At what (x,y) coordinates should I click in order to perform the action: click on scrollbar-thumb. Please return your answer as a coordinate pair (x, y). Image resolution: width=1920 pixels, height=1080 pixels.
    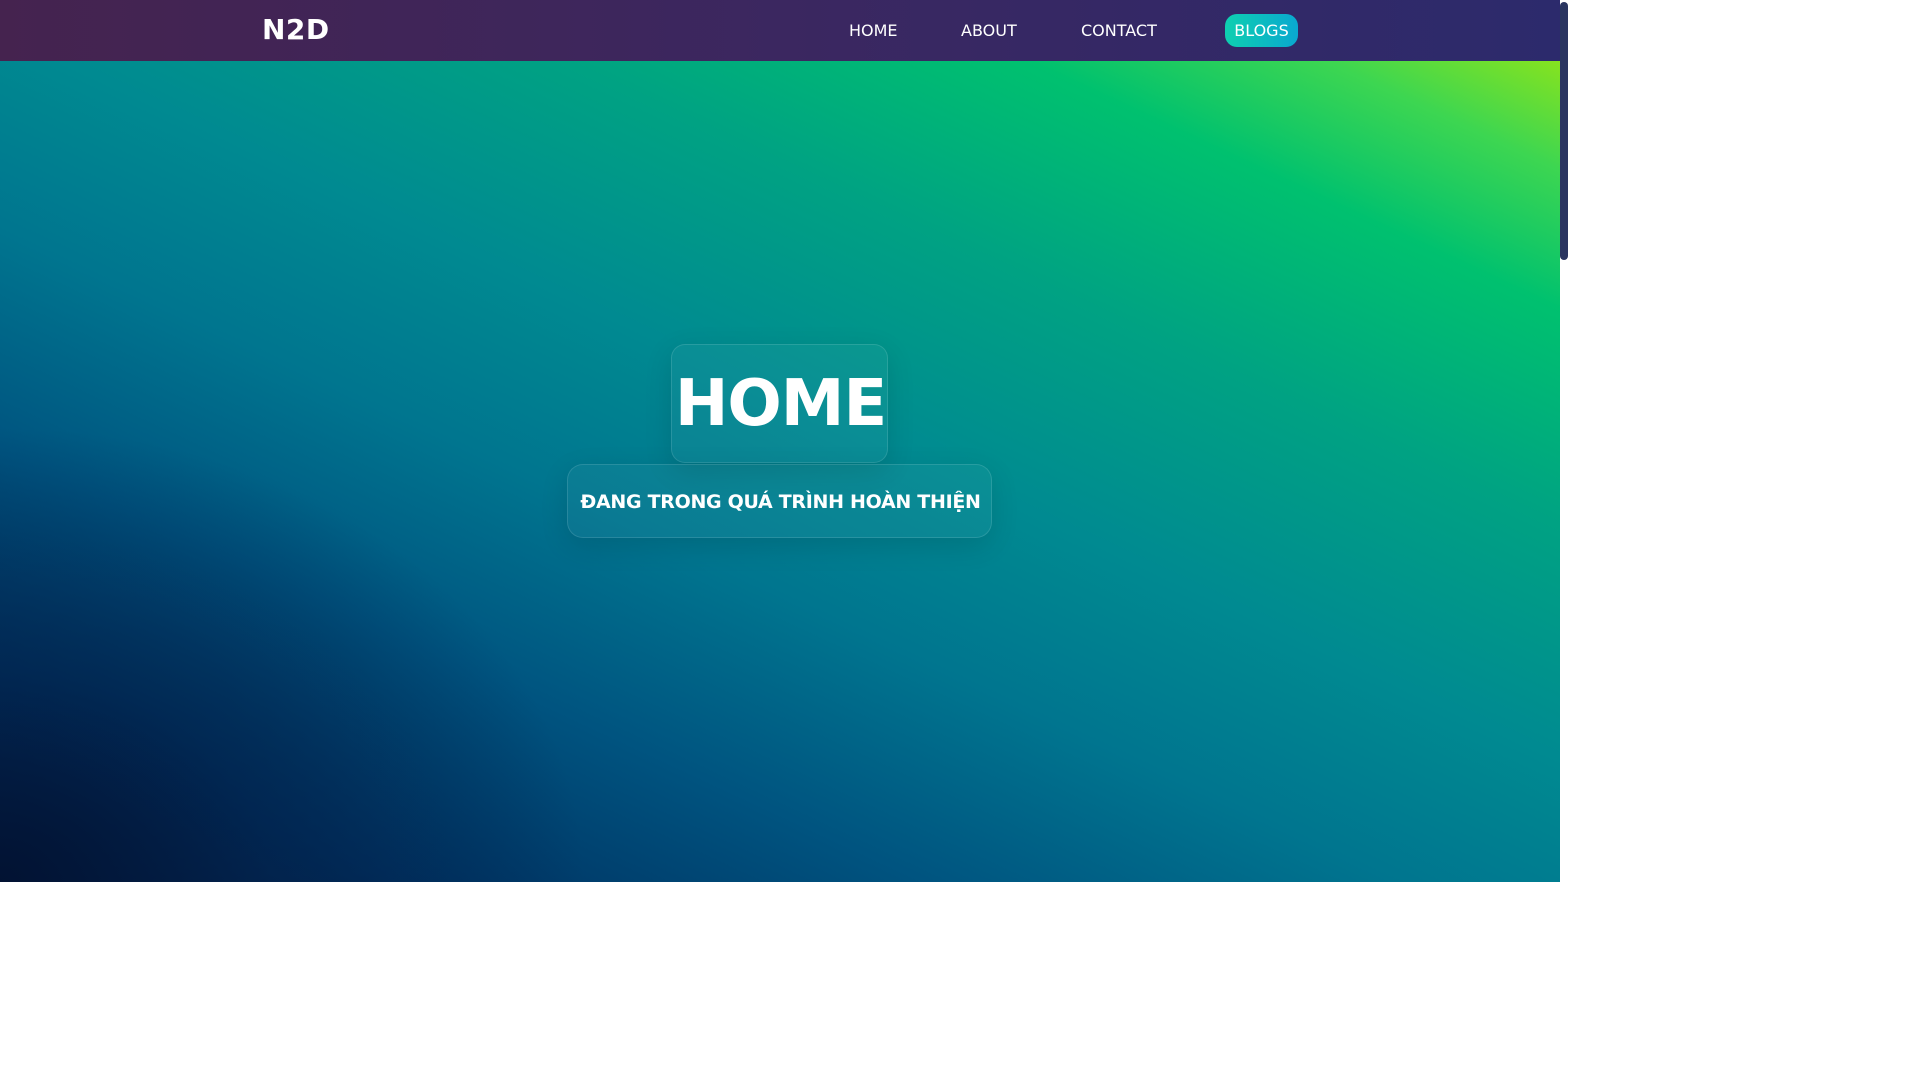
    Looking at the image, I should click on (1564, 131).